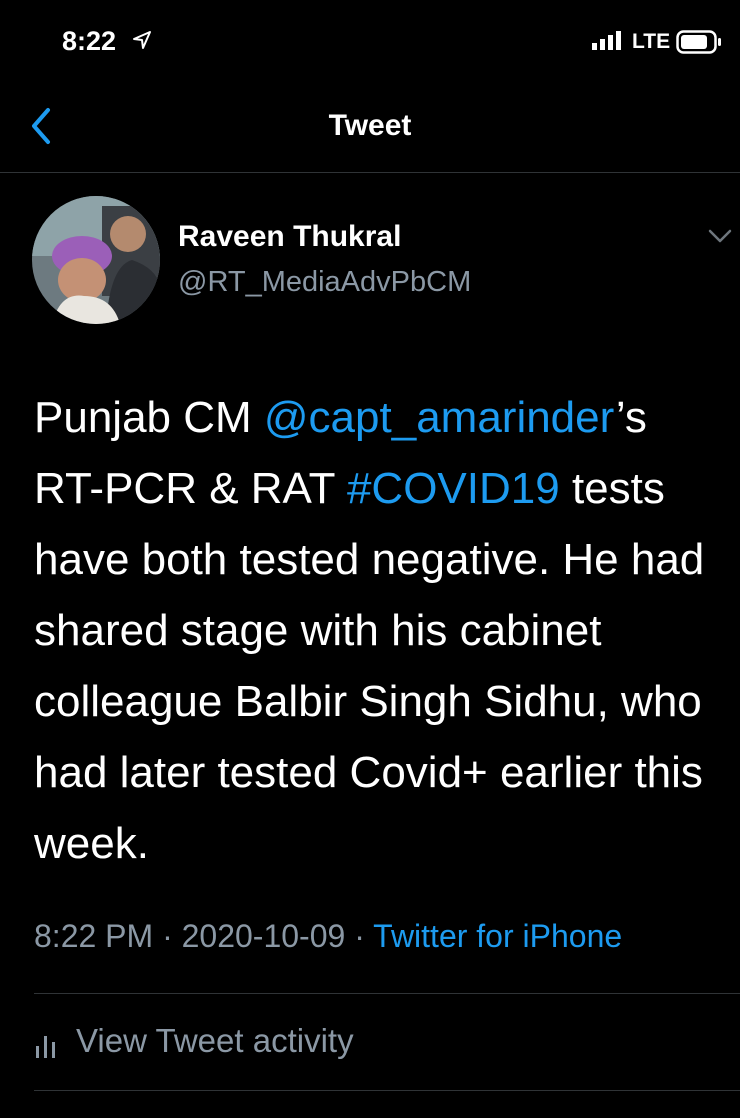  Describe the element at coordinates (606, 40) in the screenshot. I see `signal-bars-icon` at that location.